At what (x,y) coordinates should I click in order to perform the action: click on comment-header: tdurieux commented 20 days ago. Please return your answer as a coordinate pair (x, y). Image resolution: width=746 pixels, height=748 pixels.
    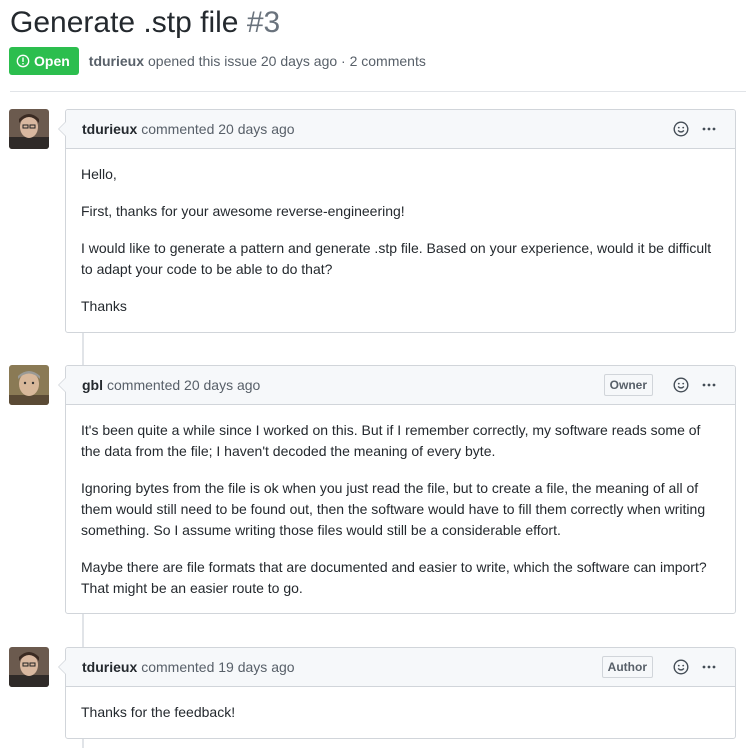
    Looking at the image, I should click on (400, 129).